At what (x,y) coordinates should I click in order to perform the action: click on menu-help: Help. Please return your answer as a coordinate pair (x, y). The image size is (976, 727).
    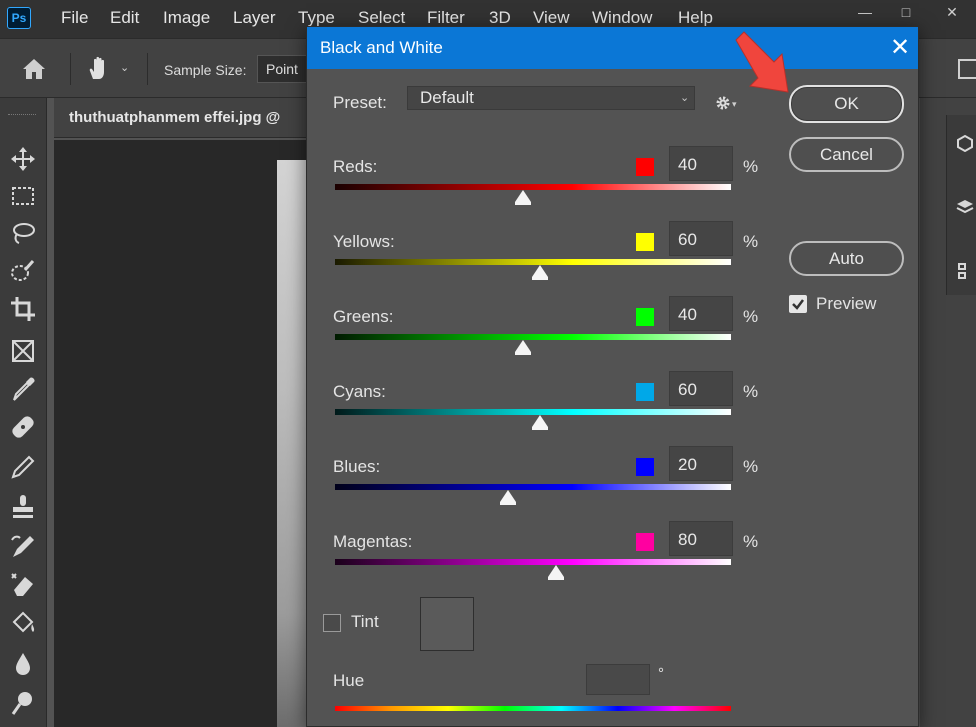
    Looking at the image, I should click on (695, 18).